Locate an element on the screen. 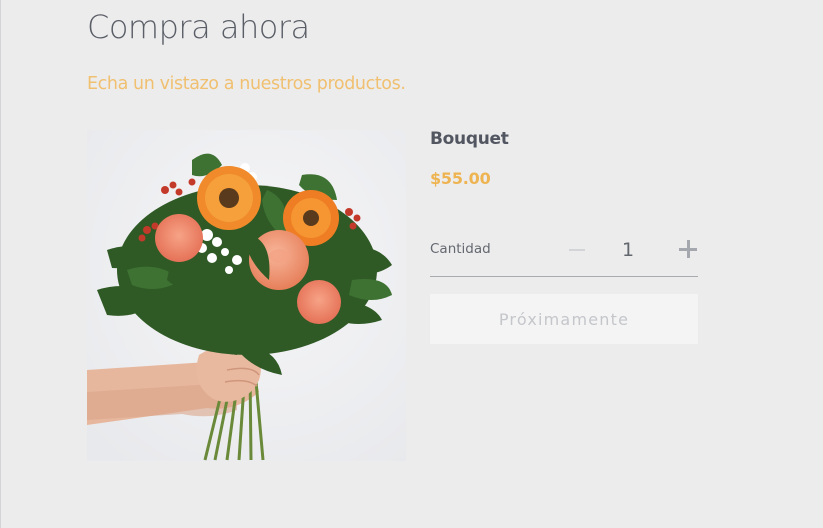 This screenshot has width=823, height=528. coming-soon-button: Próximamente is located at coordinates (564, 319).